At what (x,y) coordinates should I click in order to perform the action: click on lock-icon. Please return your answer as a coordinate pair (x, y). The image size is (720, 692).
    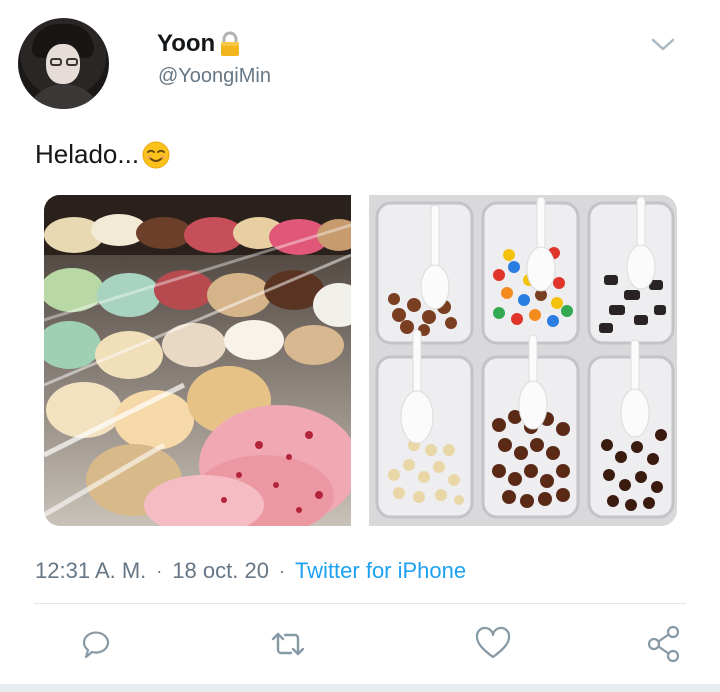
    Looking at the image, I should click on (230, 44).